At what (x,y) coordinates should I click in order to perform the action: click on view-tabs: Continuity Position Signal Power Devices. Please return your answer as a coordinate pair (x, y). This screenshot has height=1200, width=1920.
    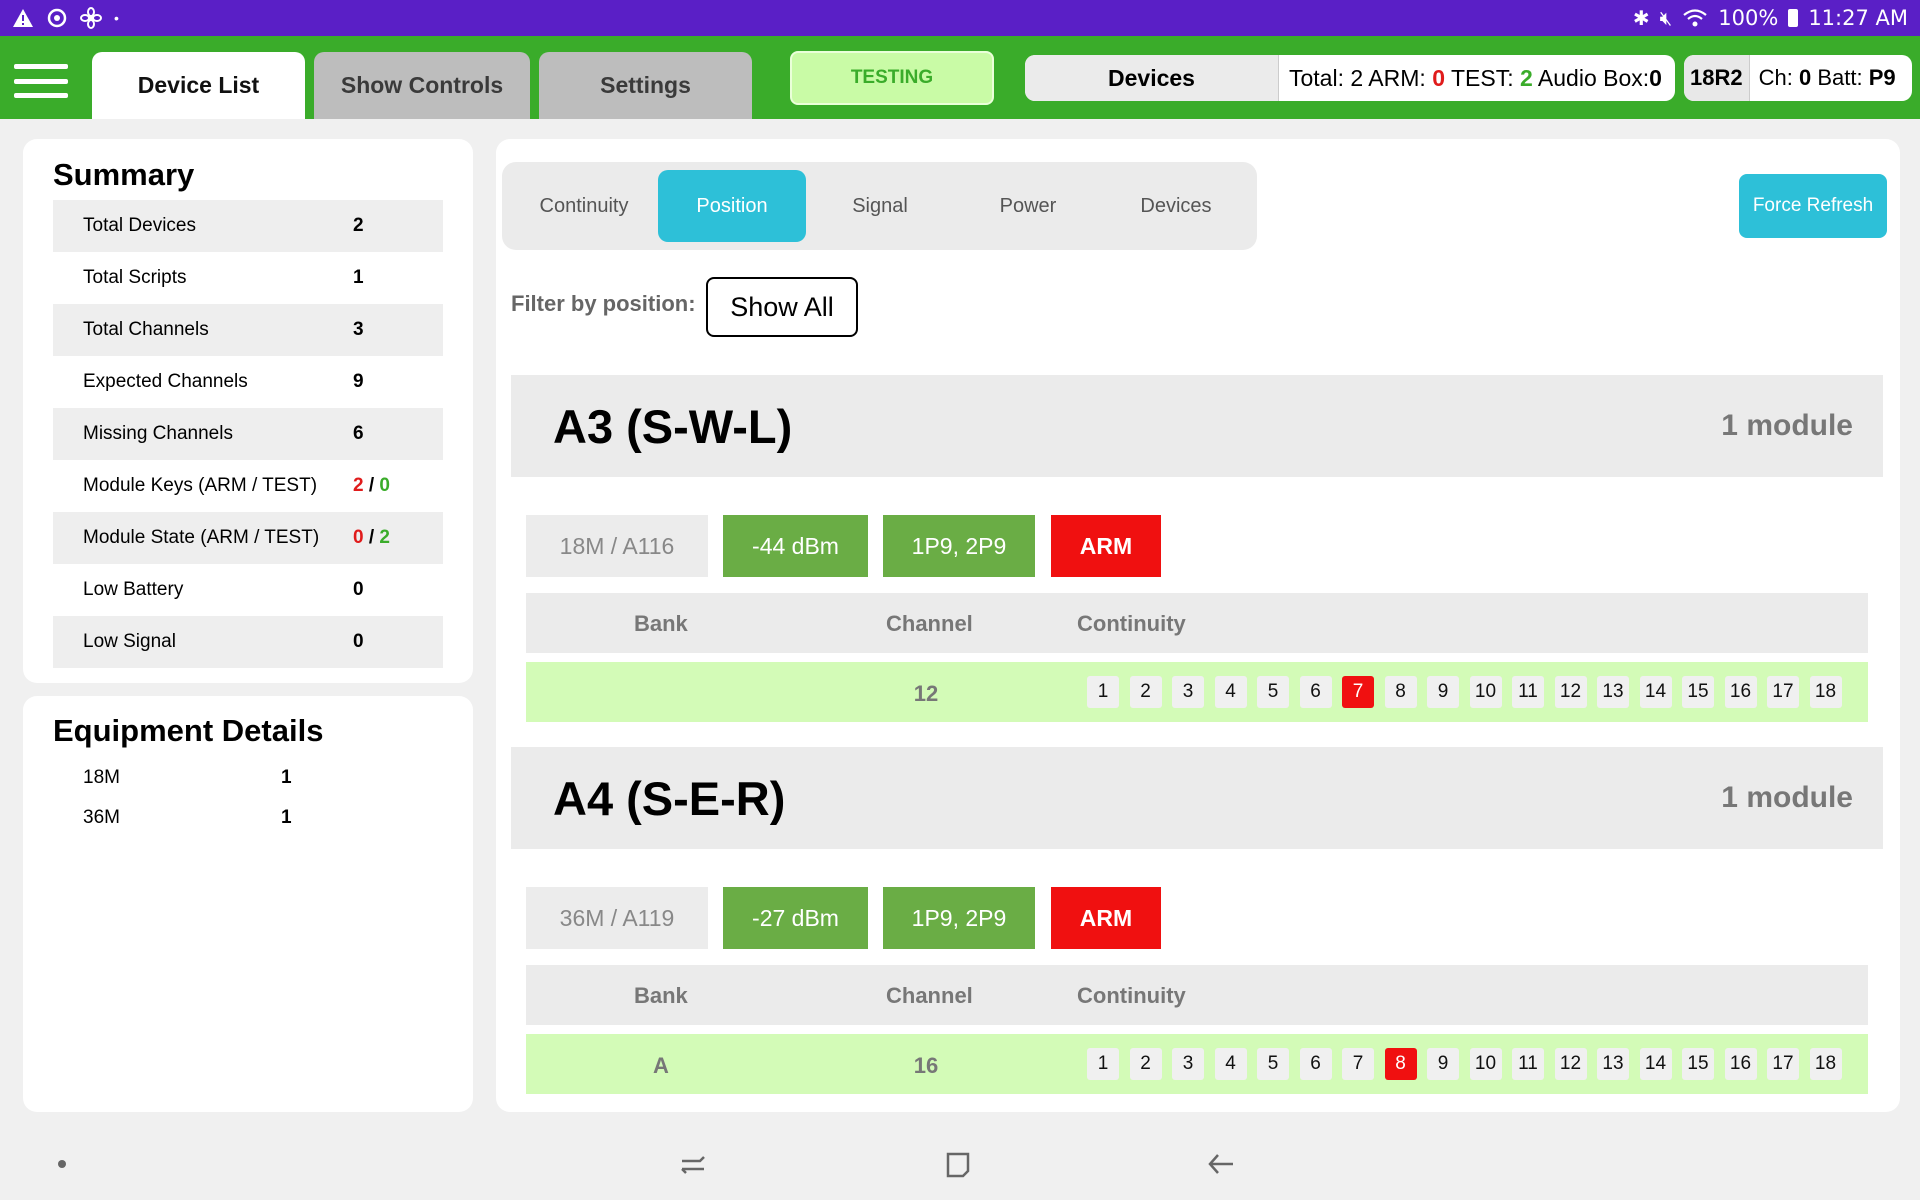
    Looking at the image, I should click on (879, 206).